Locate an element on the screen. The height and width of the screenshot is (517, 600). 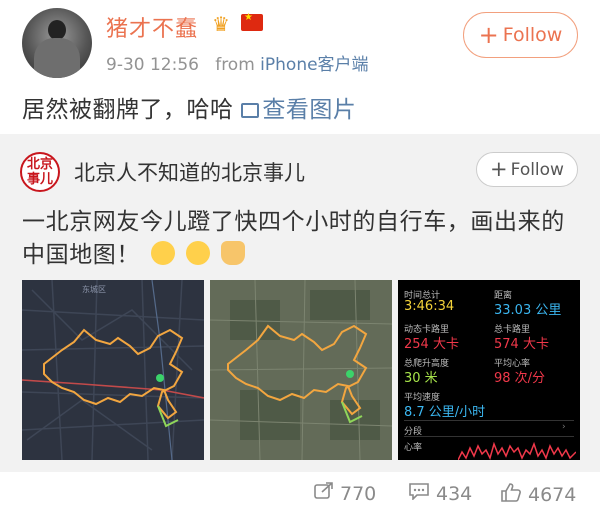
repost-action: 770 is located at coordinates (345, 493).